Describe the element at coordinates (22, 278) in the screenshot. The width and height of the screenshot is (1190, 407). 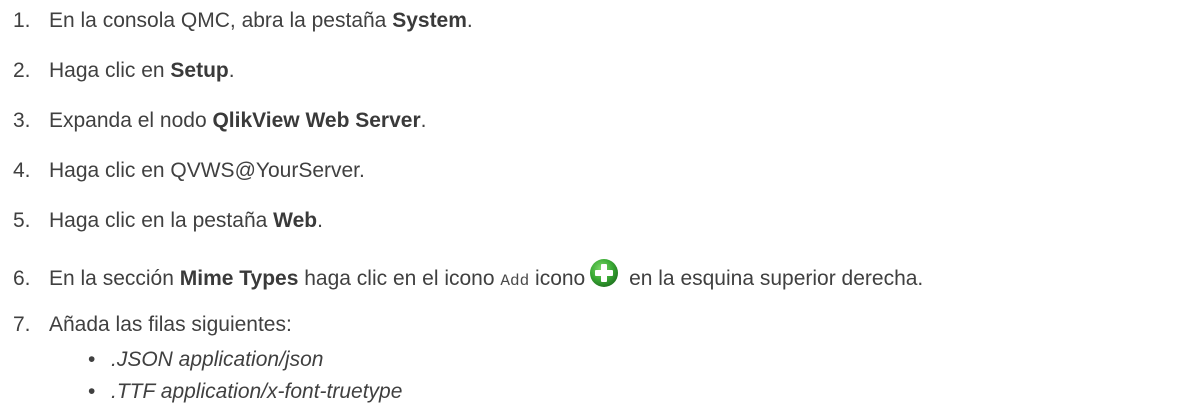
I see `step-number: 6.` at that location.